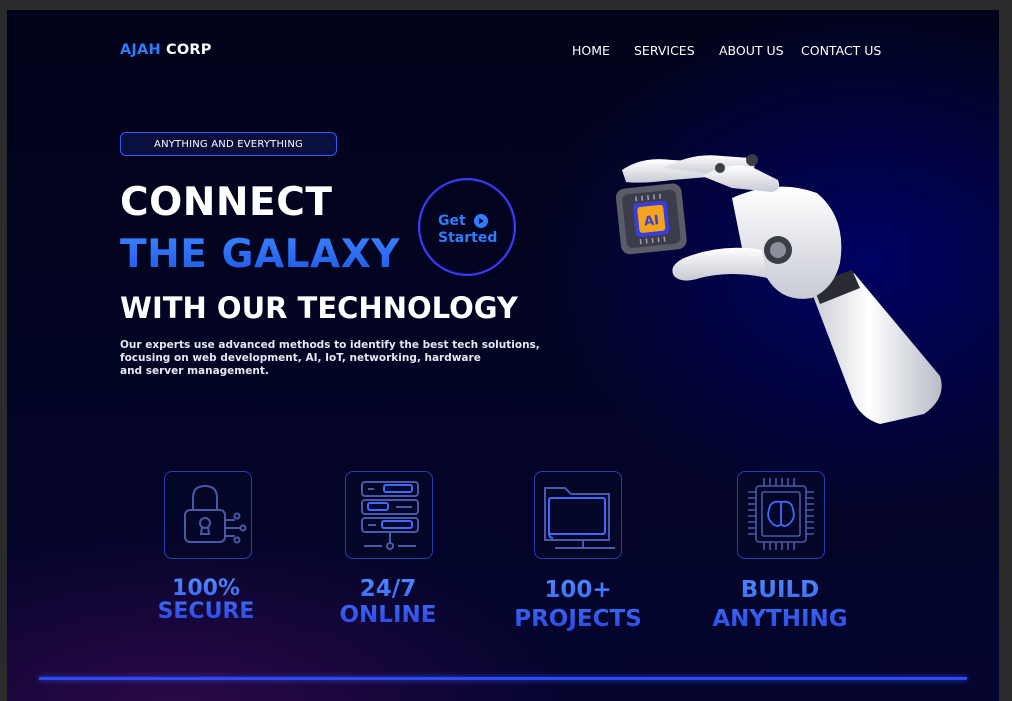  Describe the element at coordinates (578, 605) in the screenshot. I see `feature-projects: 100+ PROJECTS` at that location.